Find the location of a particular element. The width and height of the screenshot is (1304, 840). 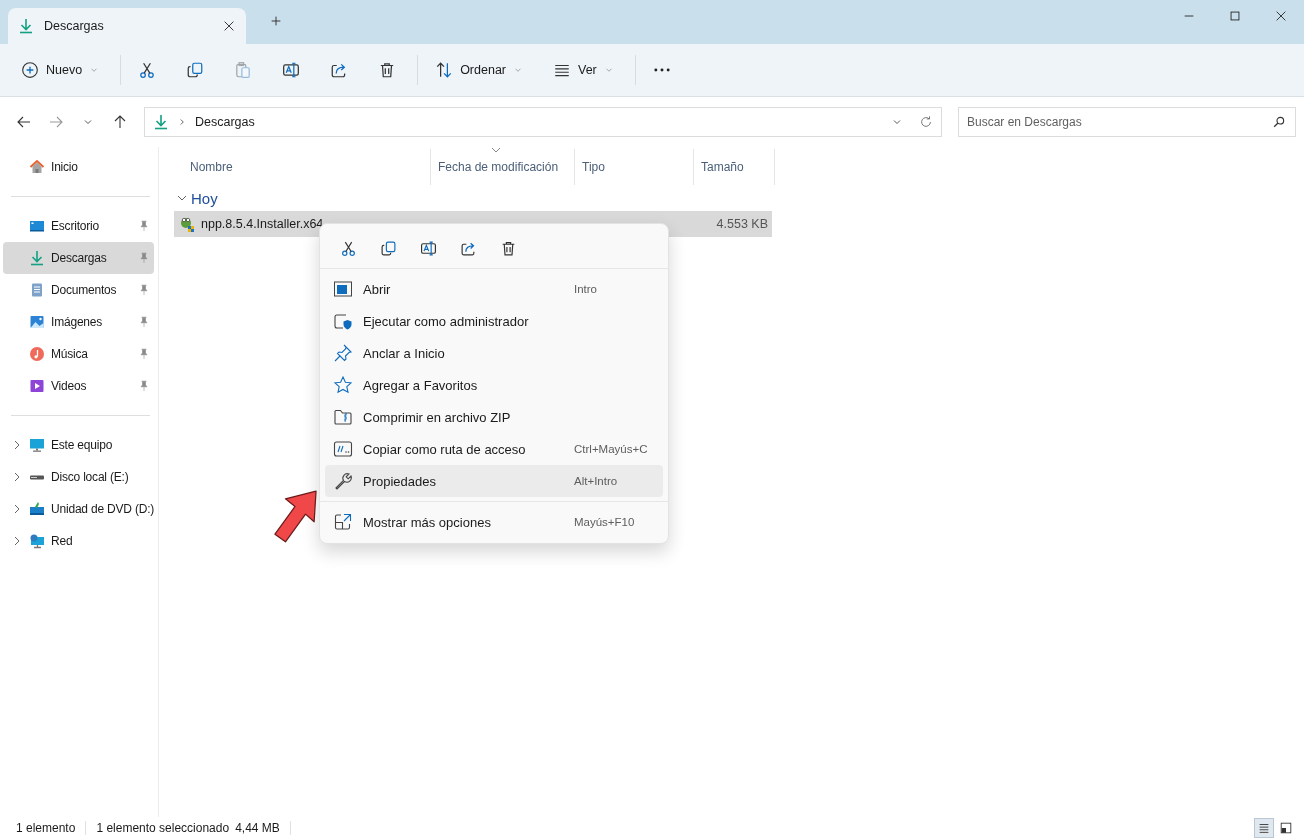

shortcut-text: Ctrl+Mayús+C is located at coordinates (611, 449).